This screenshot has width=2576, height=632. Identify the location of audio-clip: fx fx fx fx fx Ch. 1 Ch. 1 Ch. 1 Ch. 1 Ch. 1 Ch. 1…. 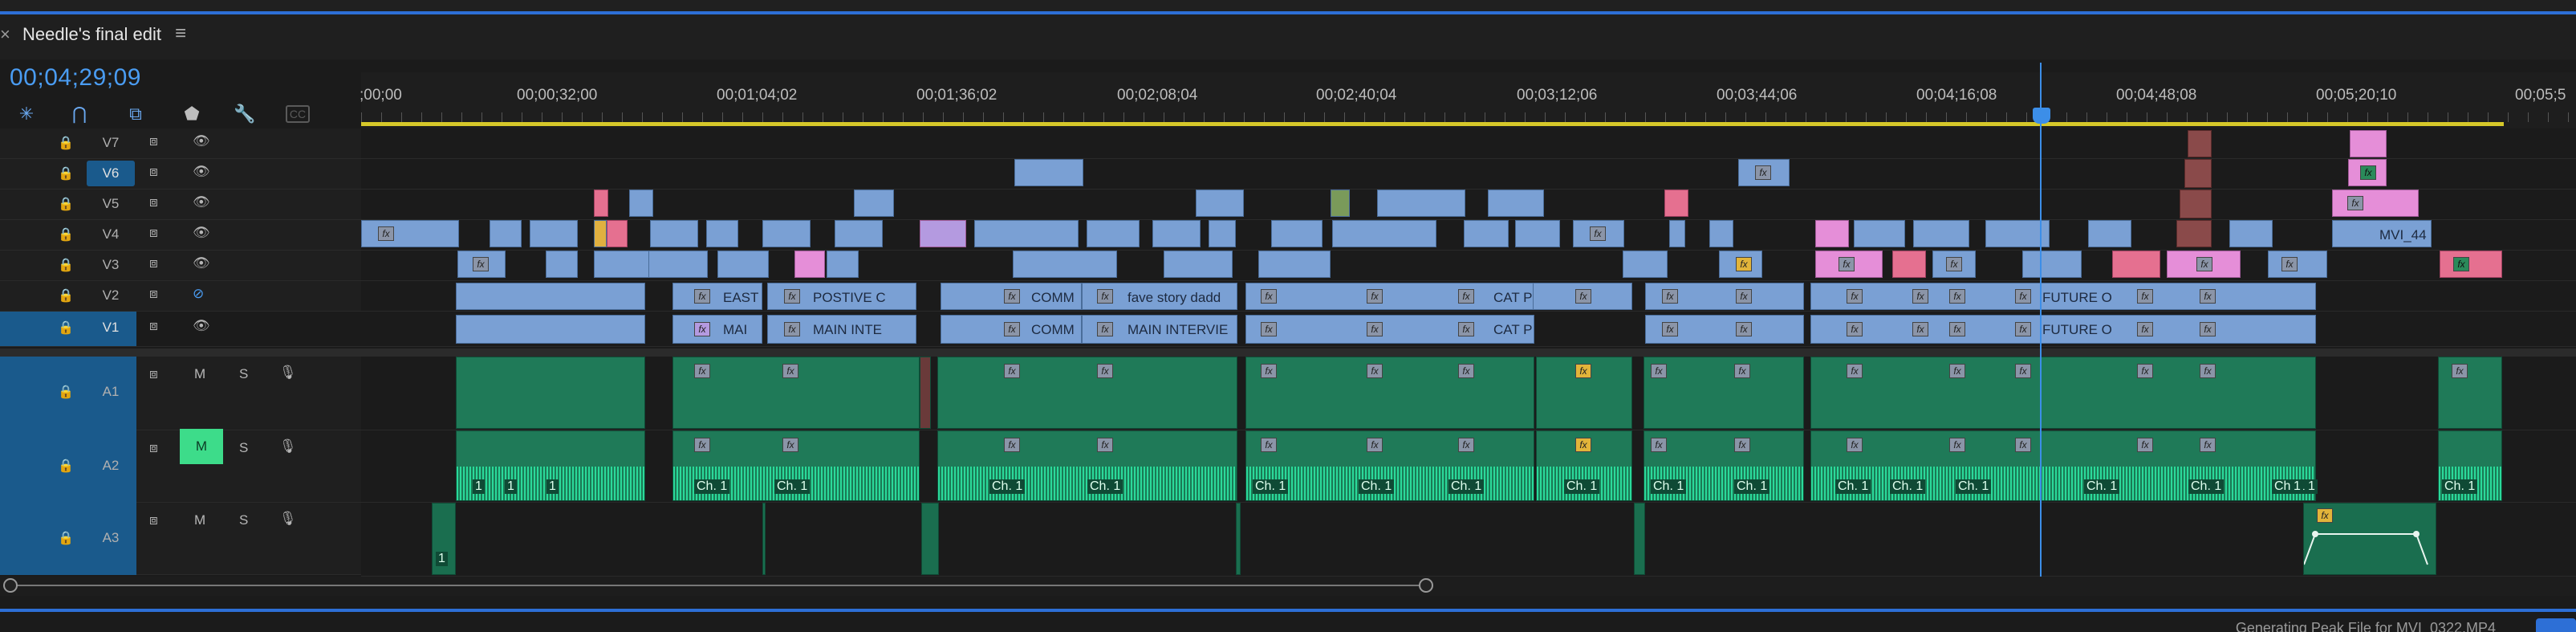
(2064, 466).